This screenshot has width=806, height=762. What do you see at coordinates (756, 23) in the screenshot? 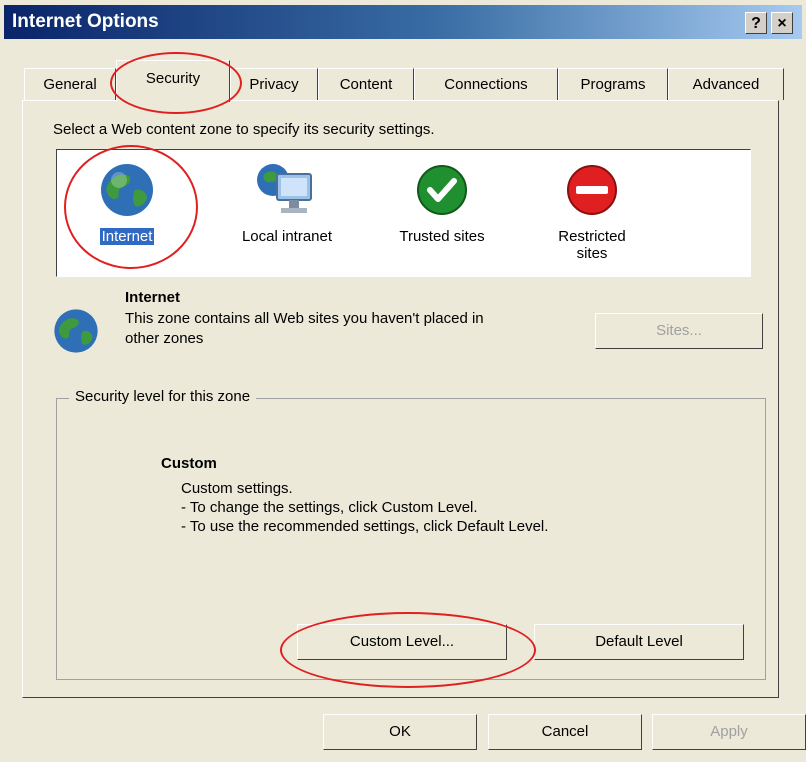
I see `help-button: ?` at bounding box center [756, 23].